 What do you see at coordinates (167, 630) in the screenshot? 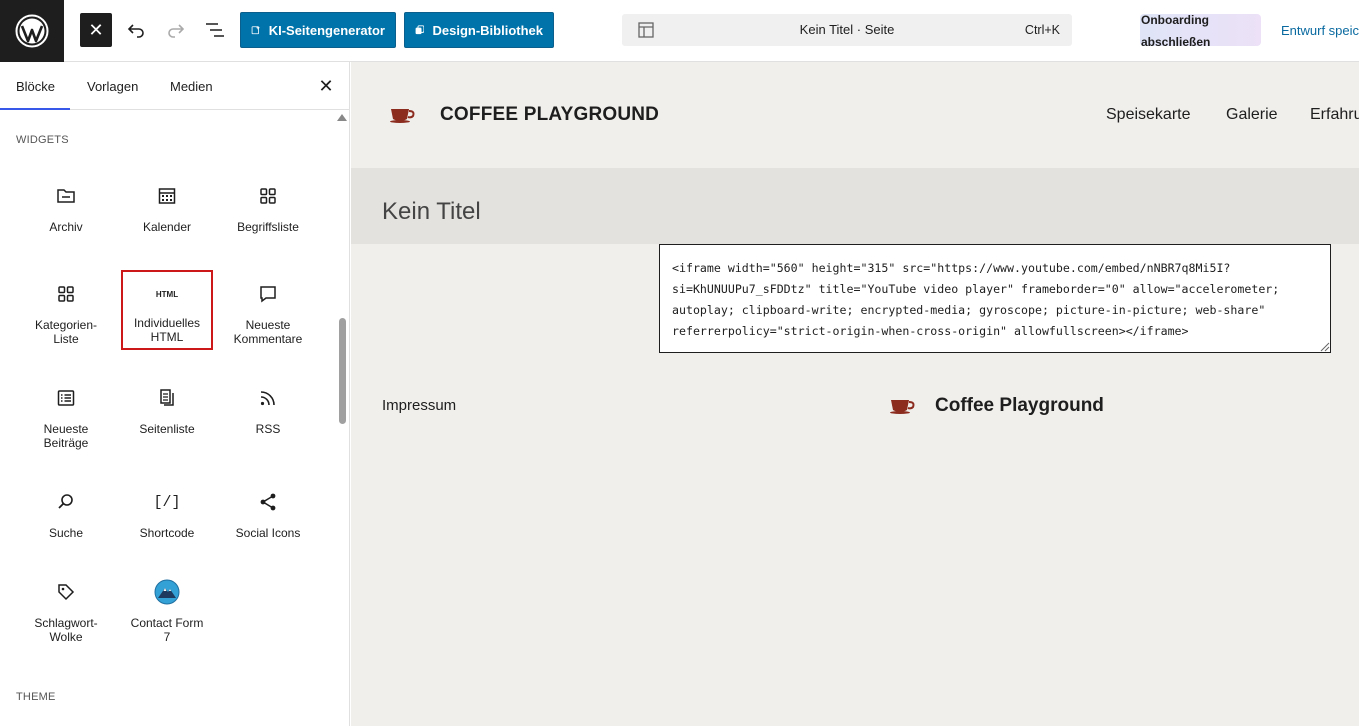
I see `block-label: Contact Form 7` at bounding box center [167, 630].